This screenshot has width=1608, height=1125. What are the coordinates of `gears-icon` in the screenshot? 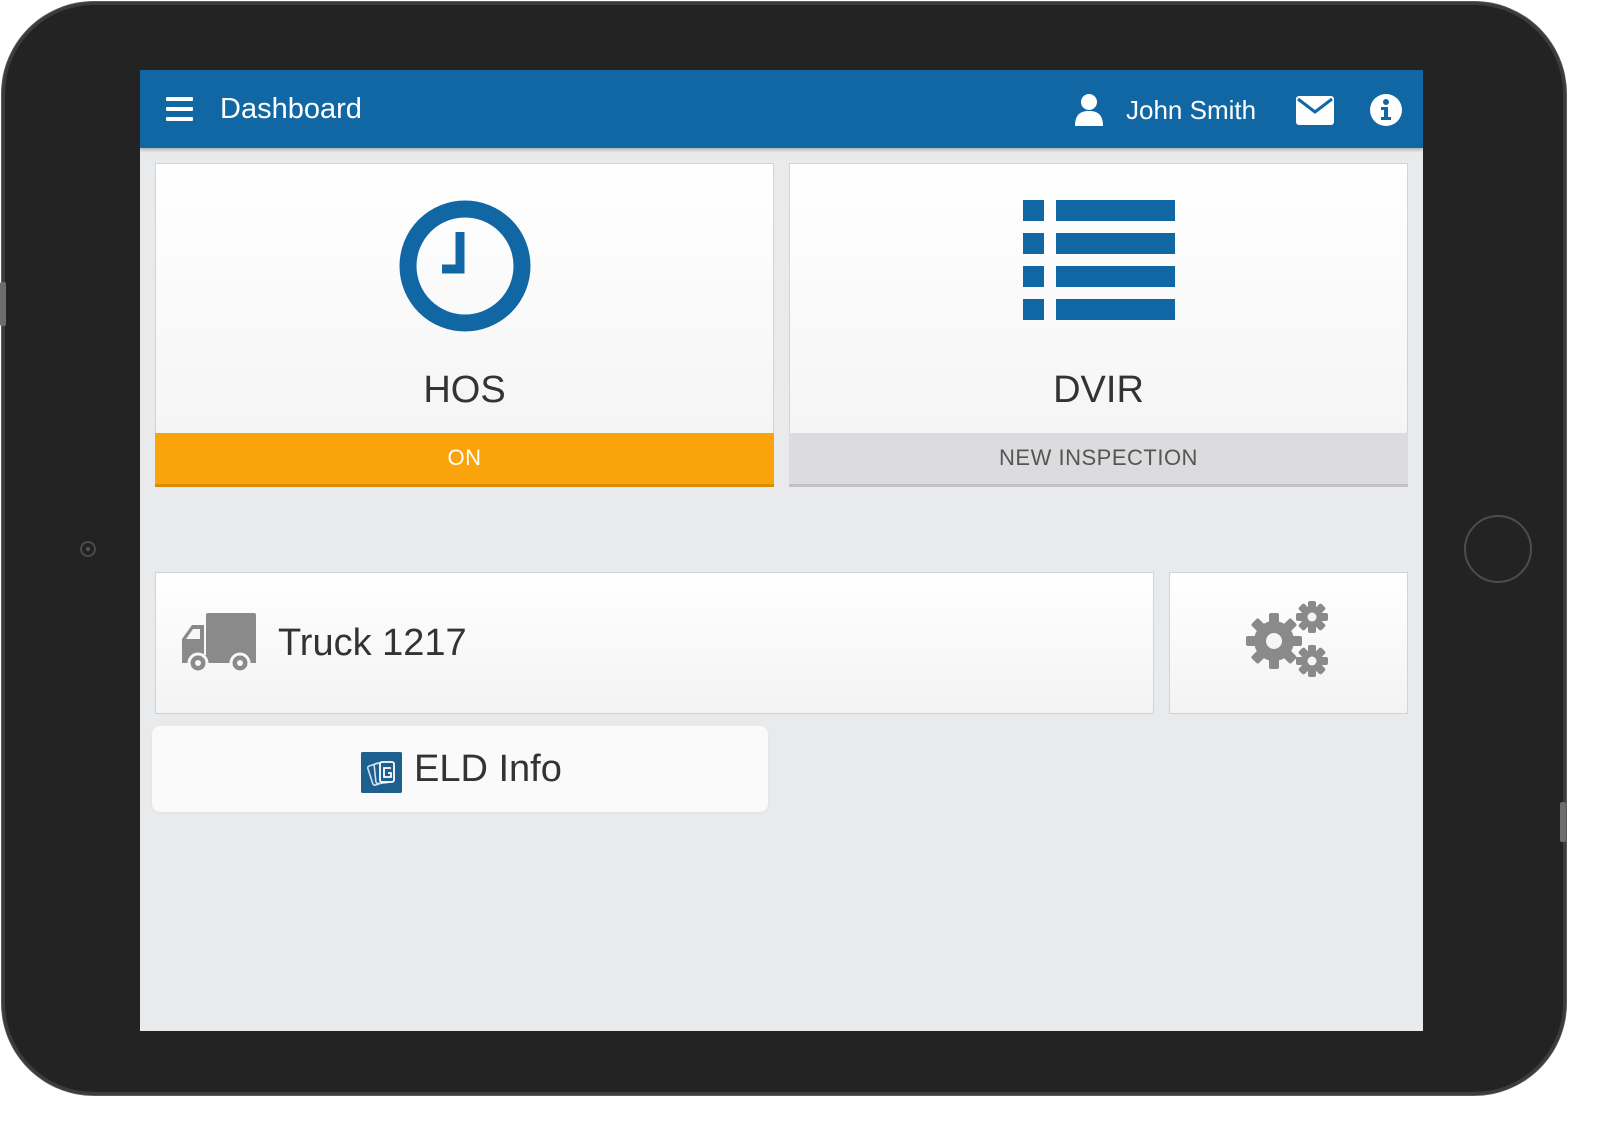 It's located at (1287, 639).